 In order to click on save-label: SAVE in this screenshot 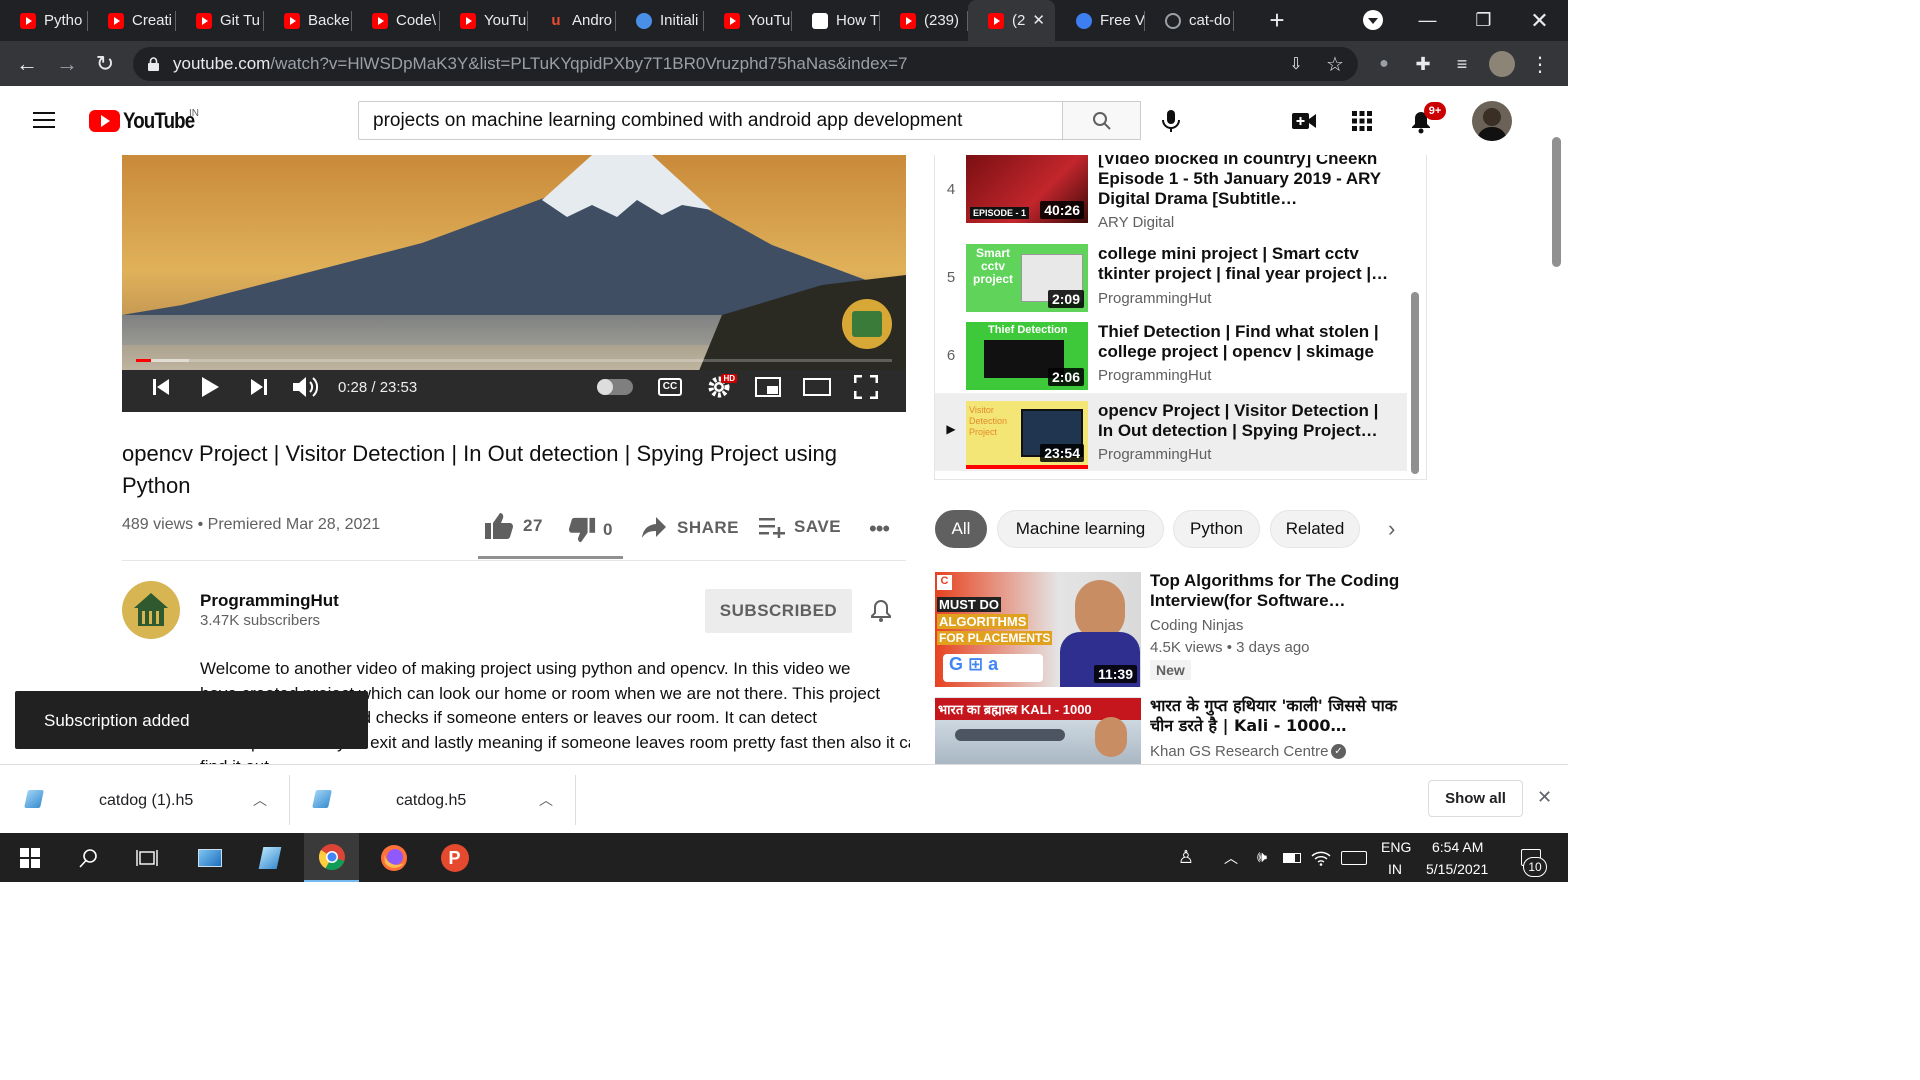, I will do `click(818, 526)`.